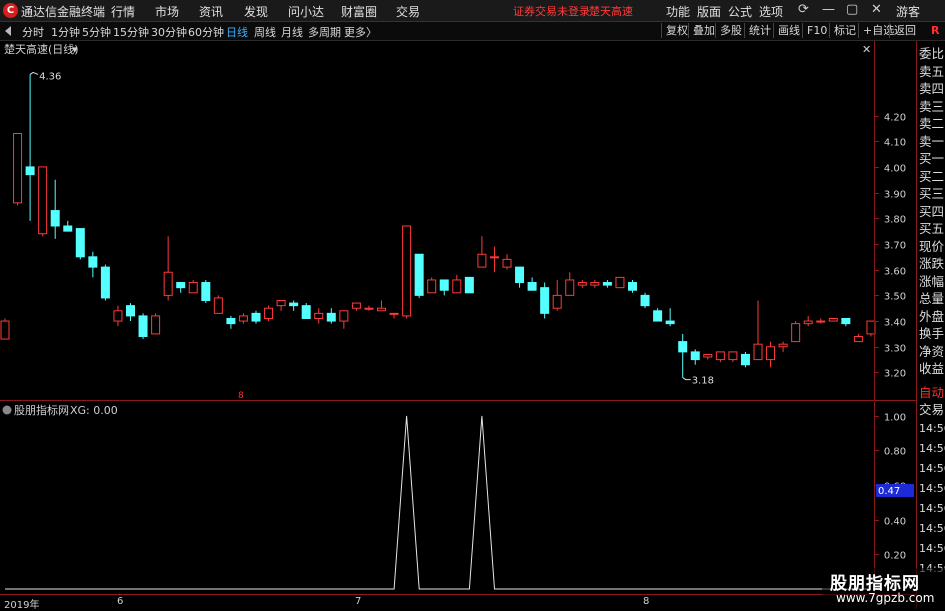 This screenshot has width=945, height=611. What do you see at coordinates (932, 316) in the screenshot?
I see `side-label: 外盘` at bounding box center [932, 316].